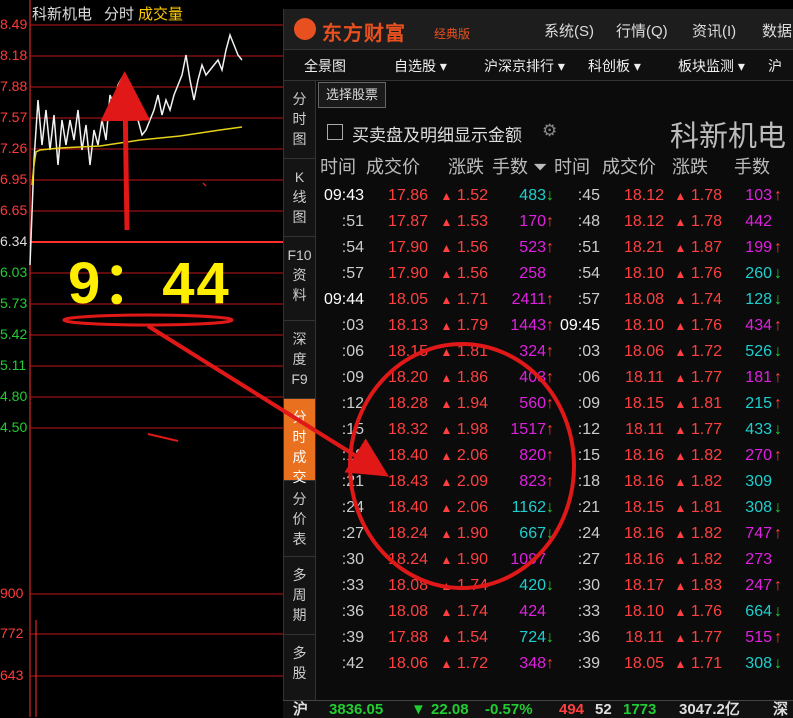 The height and width of the screenshot is (718, 793). I want to click on tick-price: 18.17, so click(643, 585).